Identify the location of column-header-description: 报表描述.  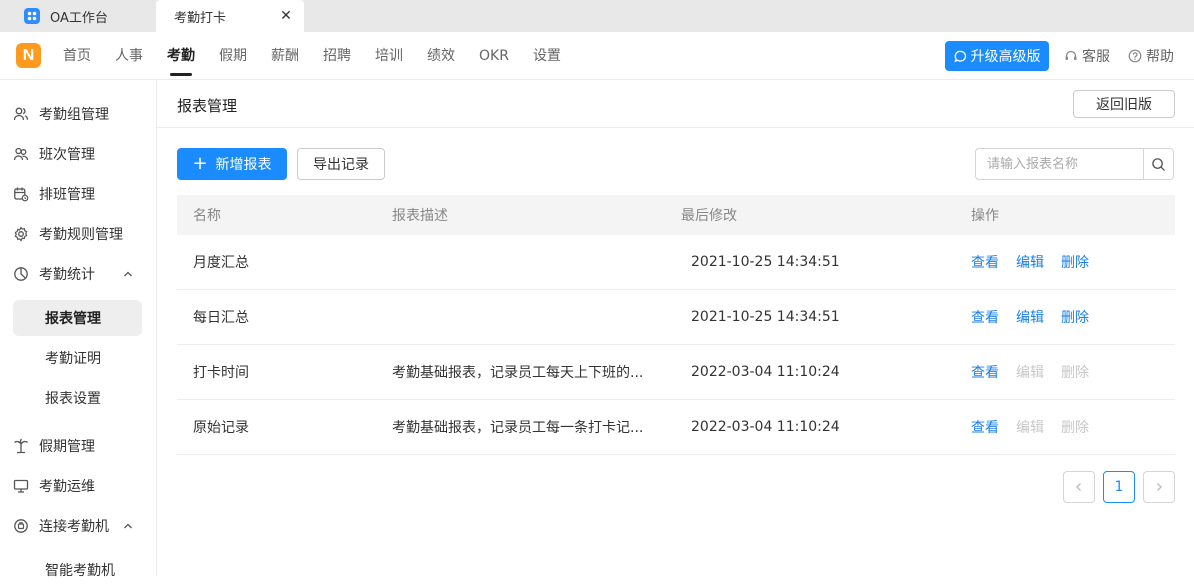
(420, 216).